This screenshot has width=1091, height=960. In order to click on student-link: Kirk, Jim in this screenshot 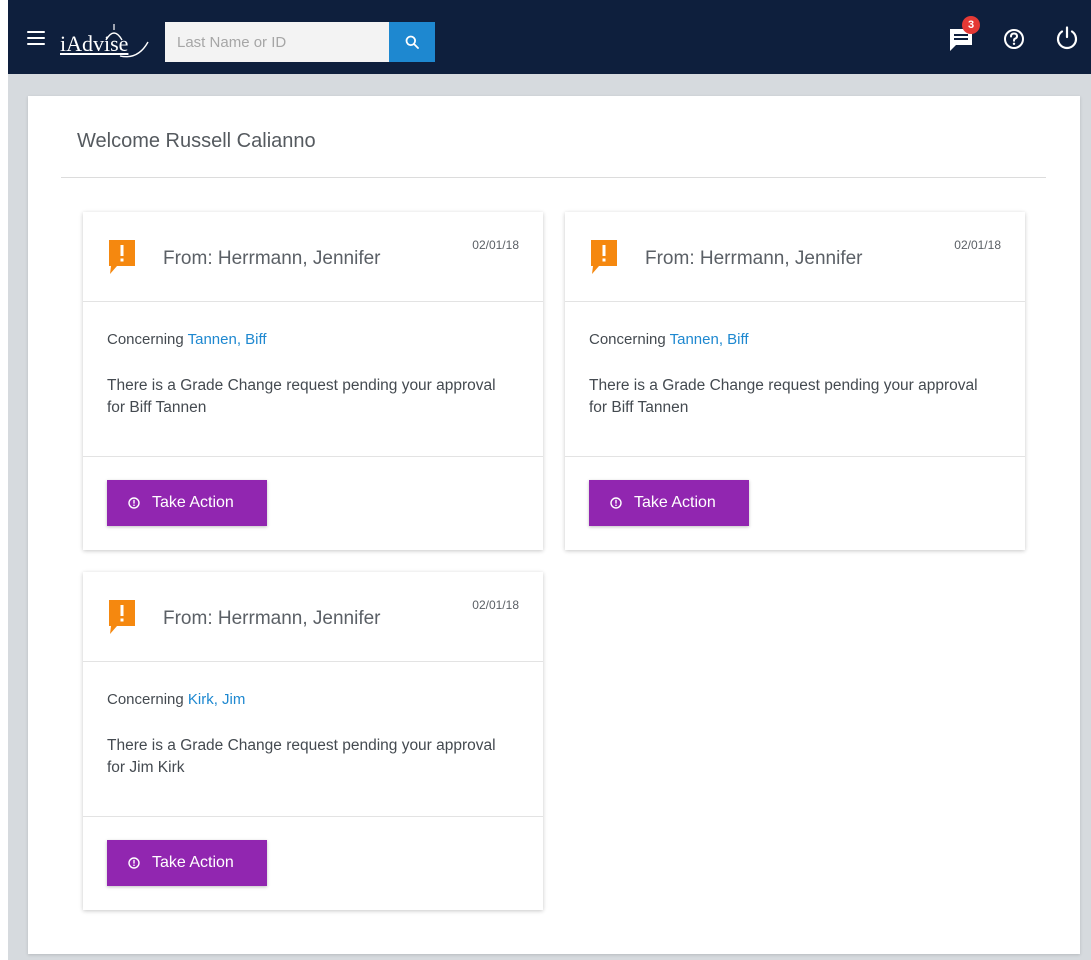, I will do `click(217, 699)`.